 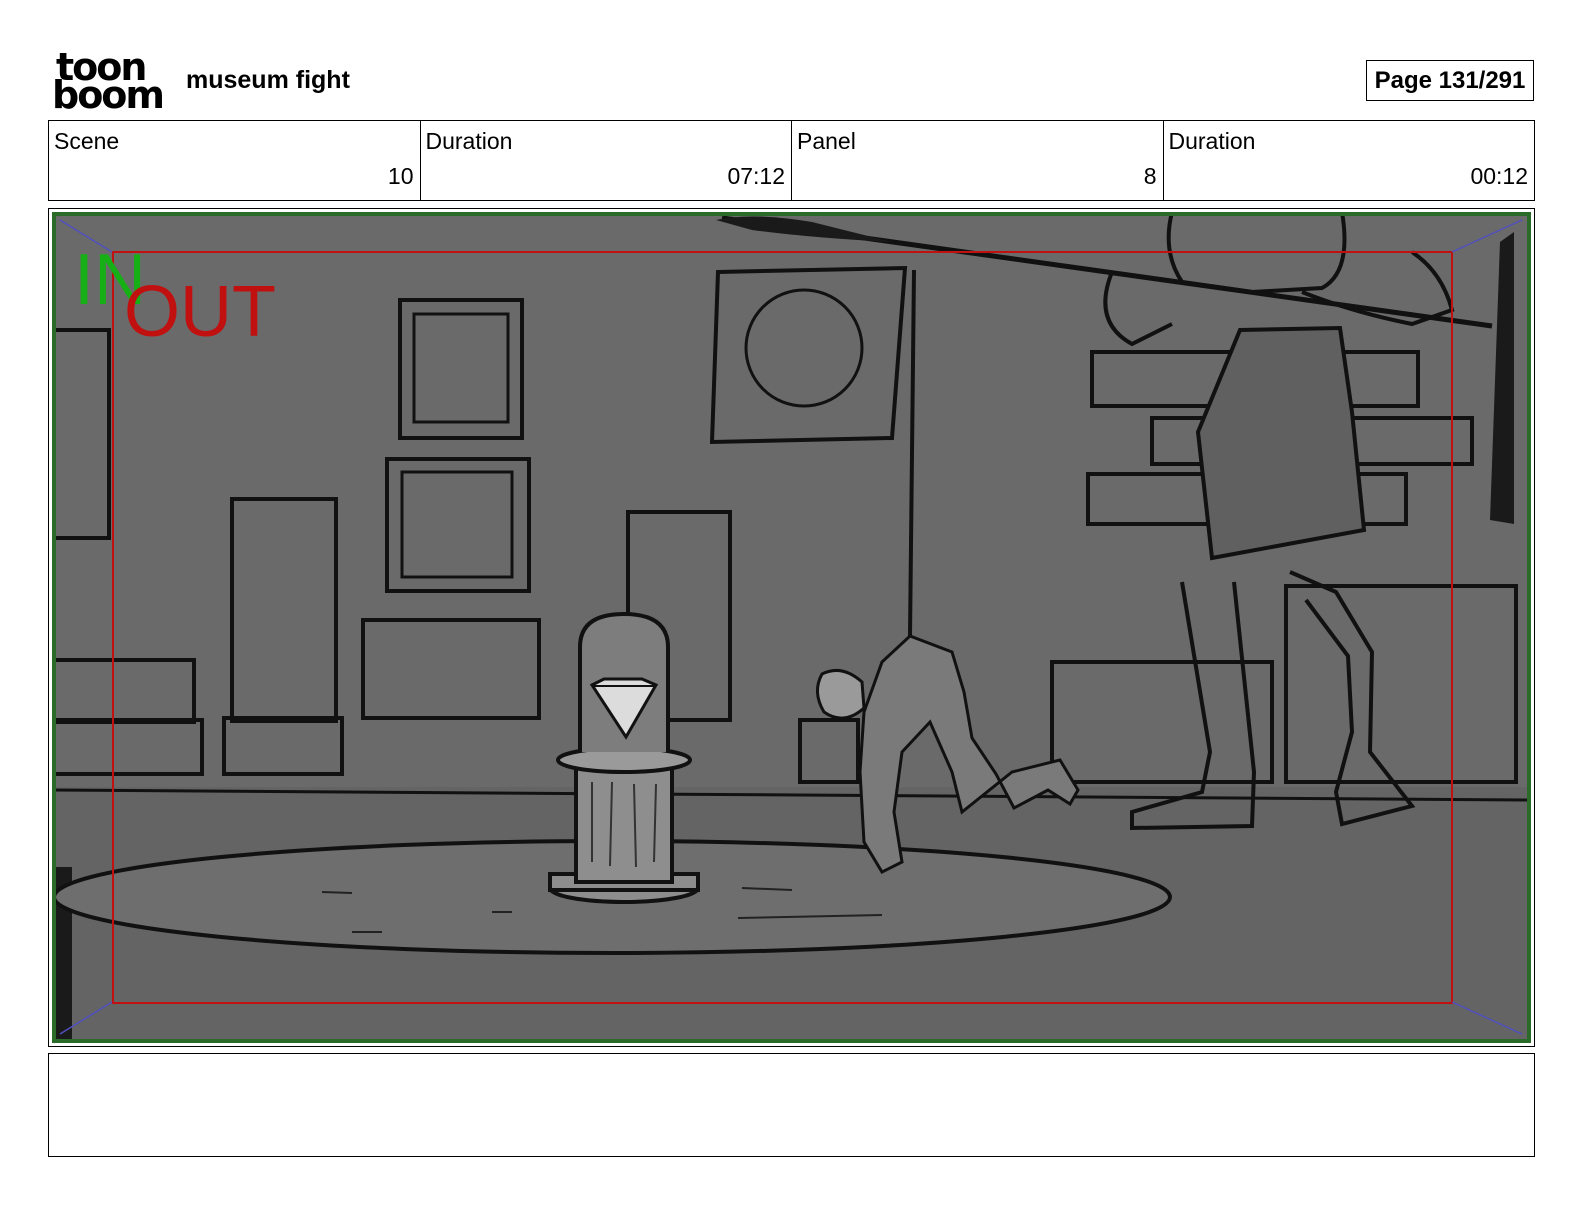 I want to click on project-title: museum fight, so click(x=268, y=80).